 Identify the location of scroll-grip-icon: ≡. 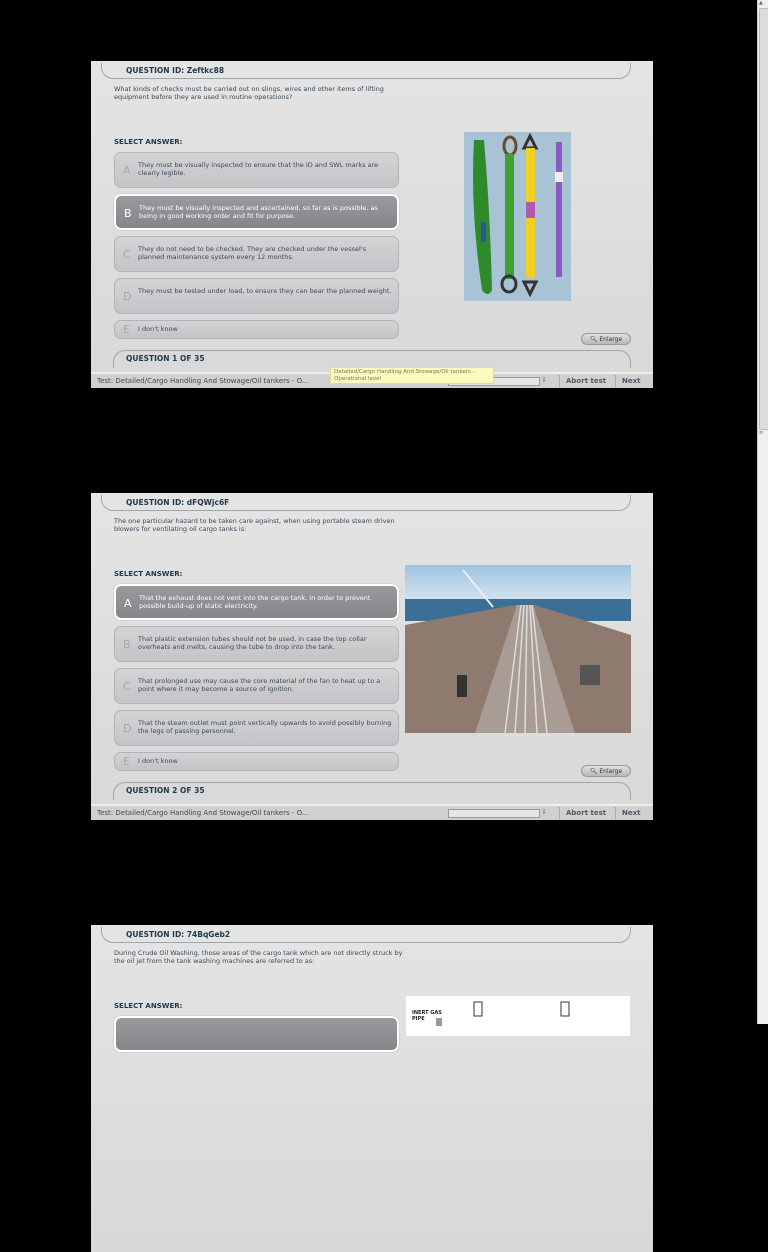
(761, 433).